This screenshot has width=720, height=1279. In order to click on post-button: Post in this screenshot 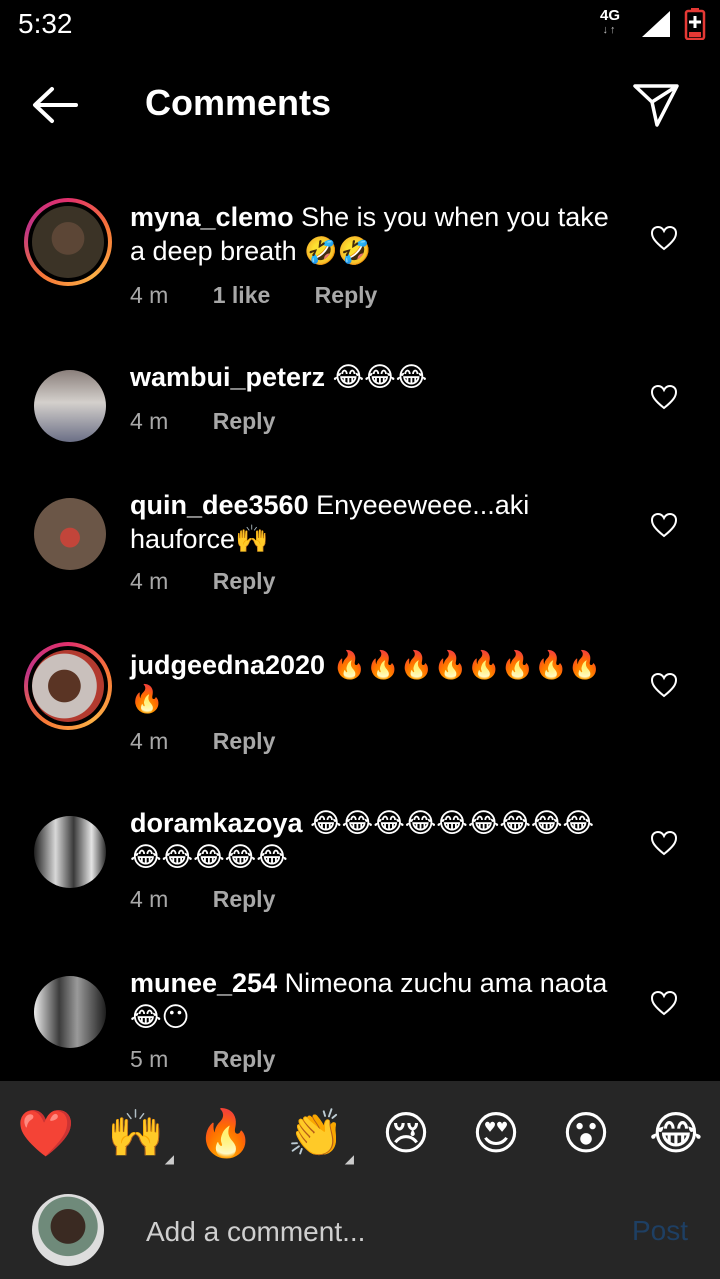, I will do `click(660, 1231)`.